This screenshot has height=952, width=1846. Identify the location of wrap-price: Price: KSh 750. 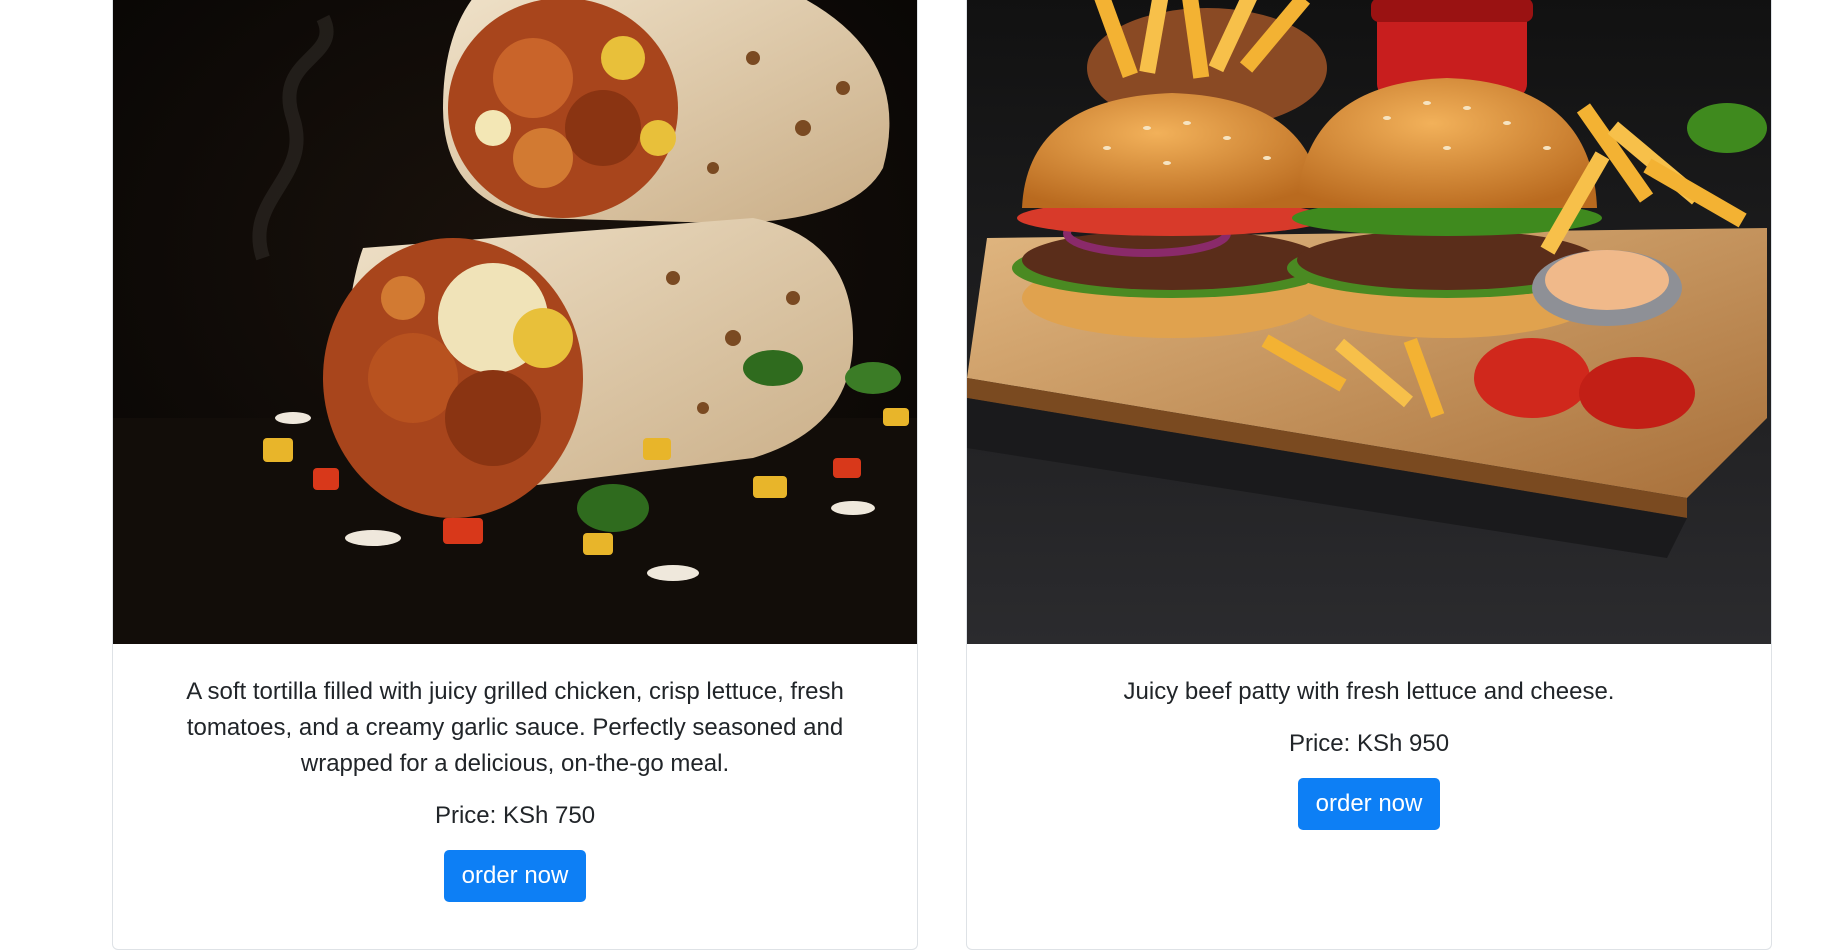
(515, 815).